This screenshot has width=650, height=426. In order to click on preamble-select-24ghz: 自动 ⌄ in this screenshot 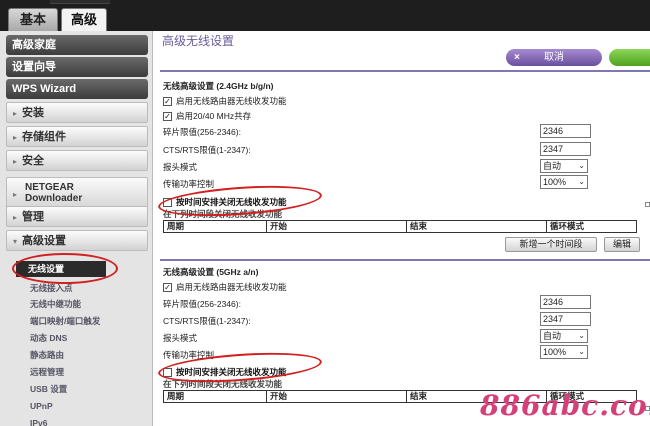, I will do `click(564, 166)`.